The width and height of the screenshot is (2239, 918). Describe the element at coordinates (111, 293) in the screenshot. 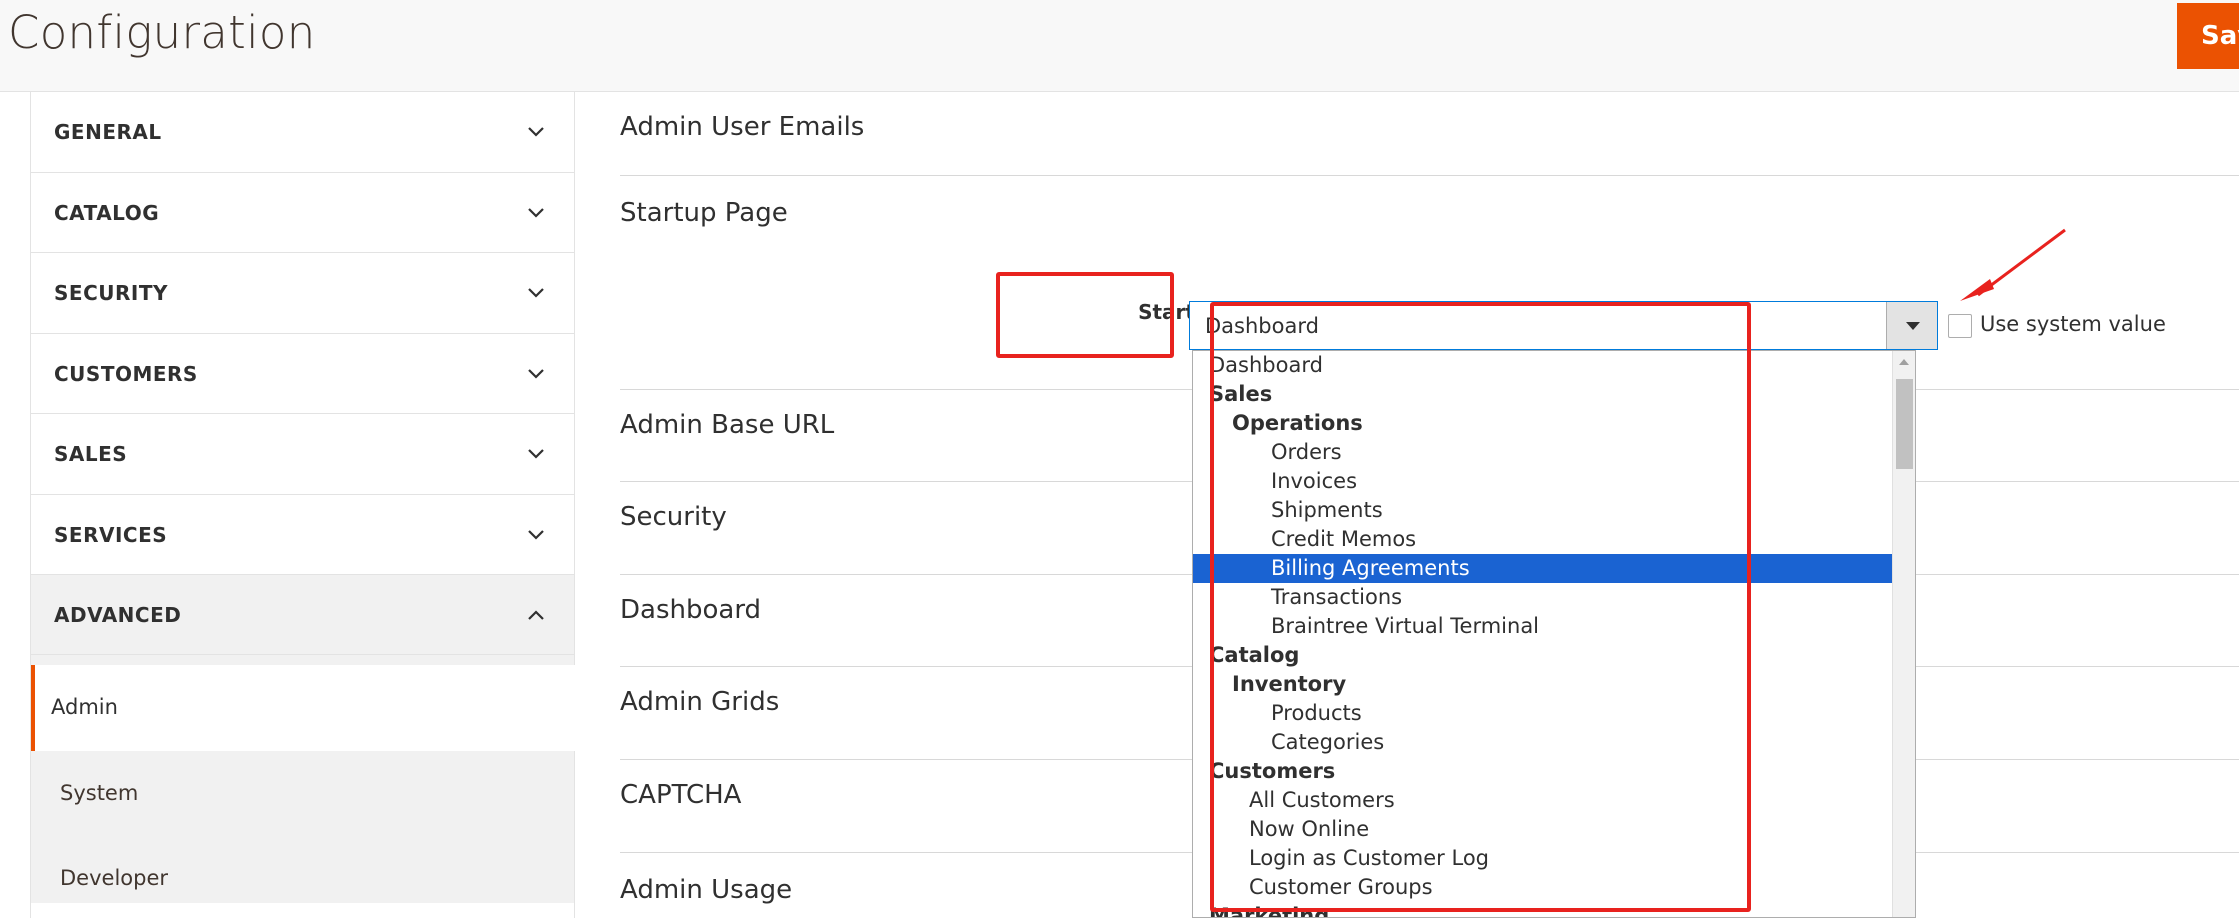

I see `tab-label: SECURITY` at that location.